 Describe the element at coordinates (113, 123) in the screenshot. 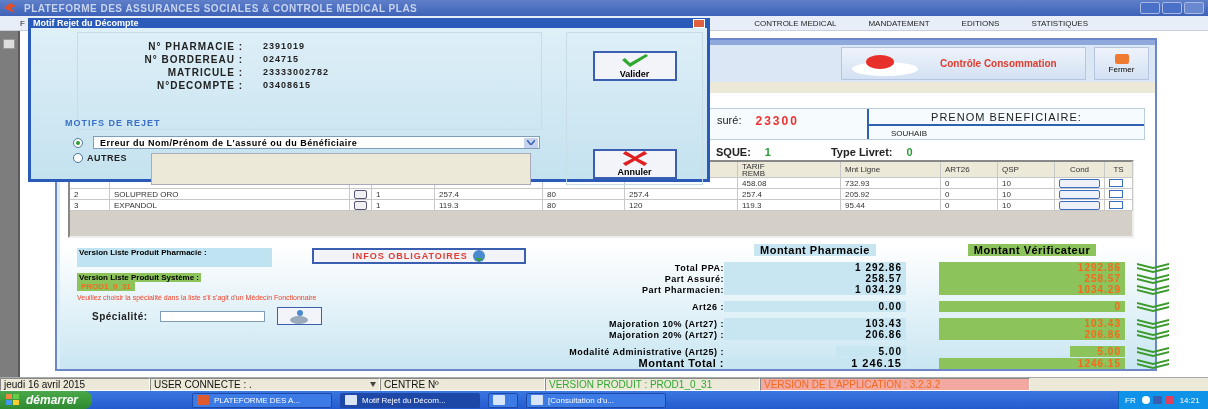

I see `section-title: MOTIFS DE REJET` at that location.